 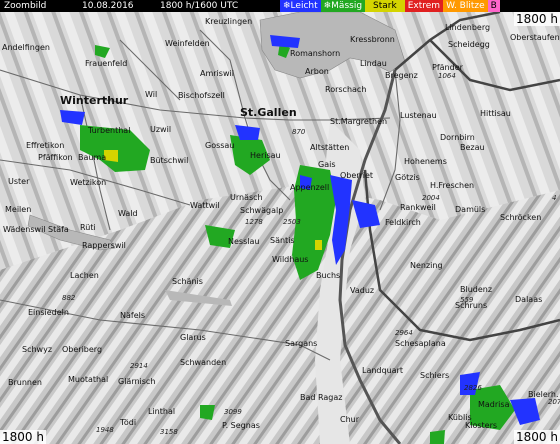 I want to click on town-label: Effretikon, so click(x=45, y=145).